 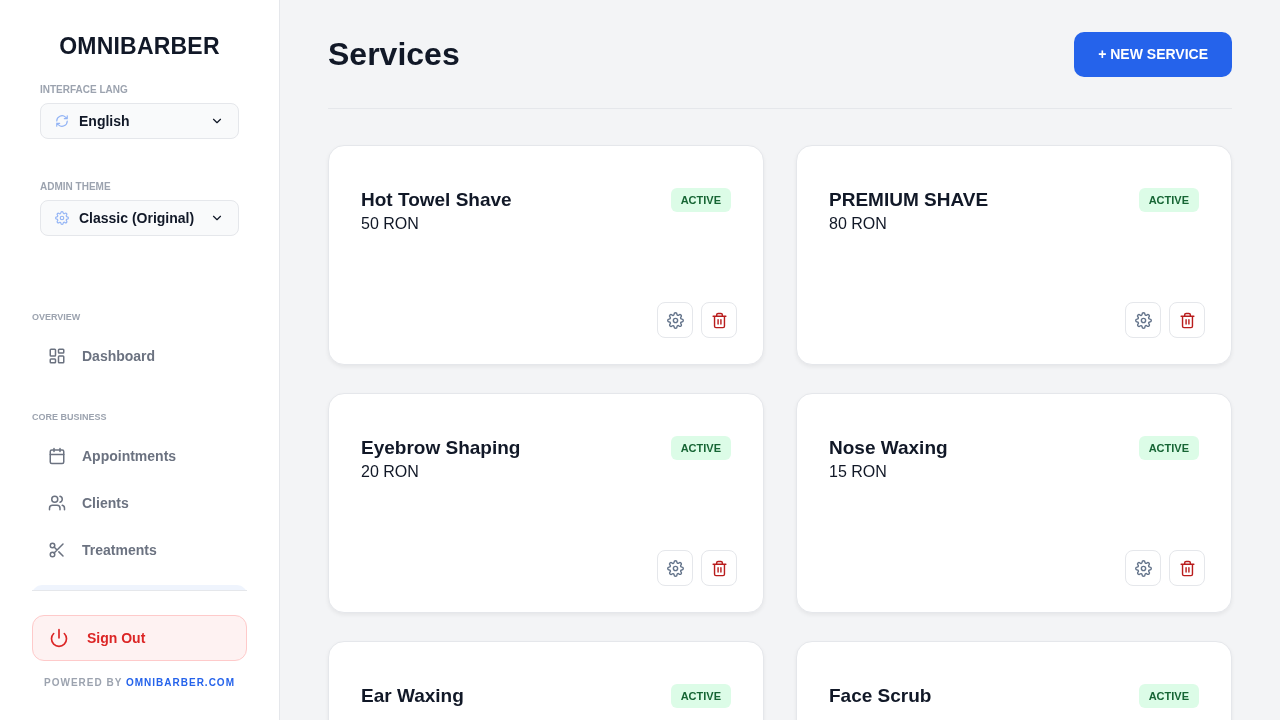 I want to click on website-link: OMNIBARBER.COM, so click(x=180, y=682).